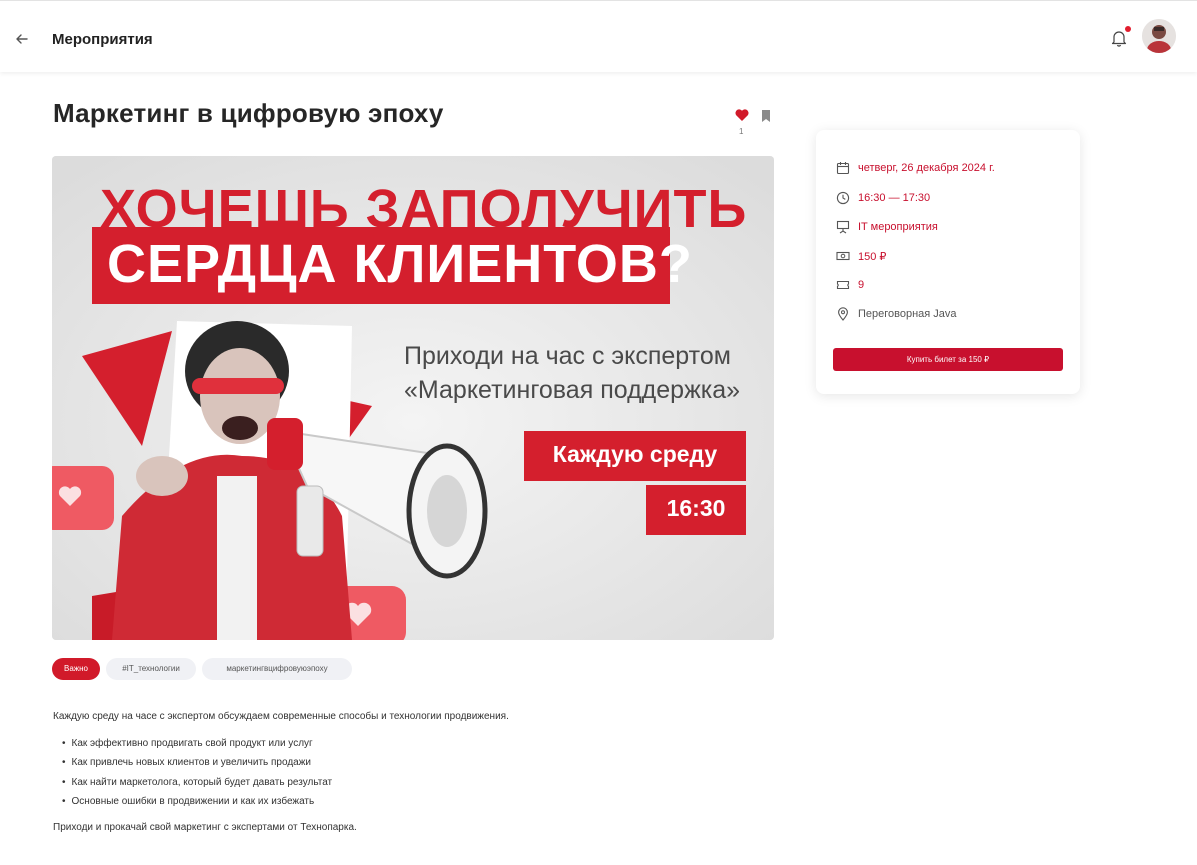  I want to click on tag-it-technologies: #IT_технологии, so click(151, 669).